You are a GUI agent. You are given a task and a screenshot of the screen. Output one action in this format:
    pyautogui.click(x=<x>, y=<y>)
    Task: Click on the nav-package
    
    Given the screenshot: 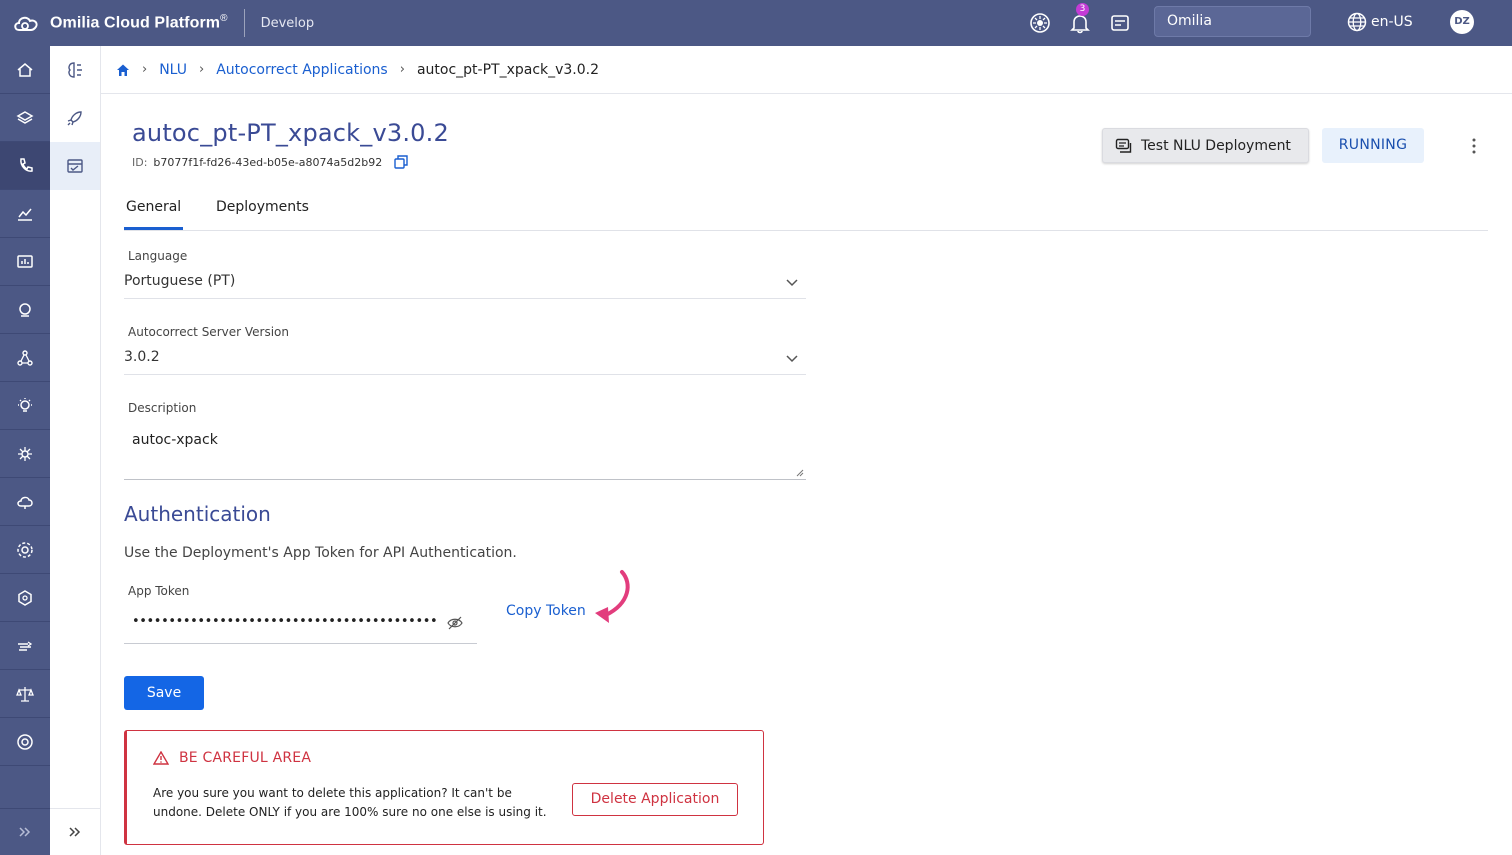 What is the action you would take?
    pyautogui.click(x=25, y=598)
    